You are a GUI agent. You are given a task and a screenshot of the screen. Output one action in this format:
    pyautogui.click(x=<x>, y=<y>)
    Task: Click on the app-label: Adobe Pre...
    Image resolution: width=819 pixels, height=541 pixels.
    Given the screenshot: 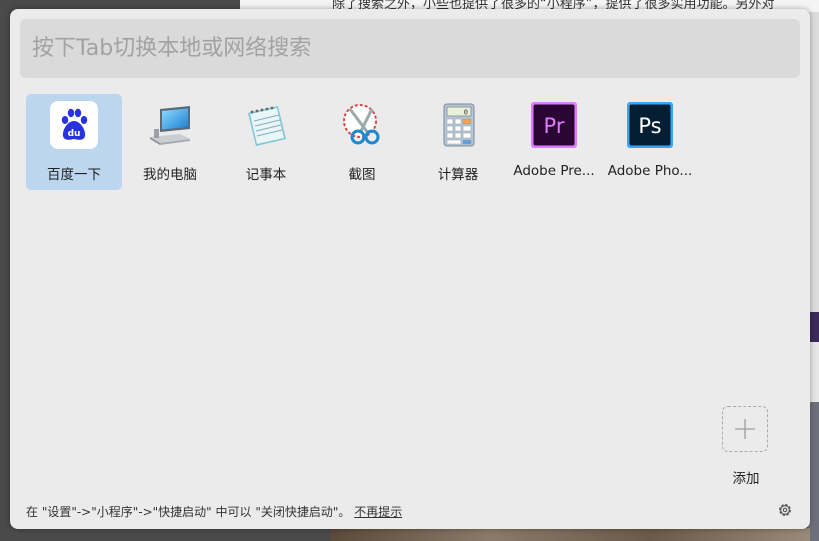 What is the action you would take?
    pyautogui.click(x=554, y=171)
    